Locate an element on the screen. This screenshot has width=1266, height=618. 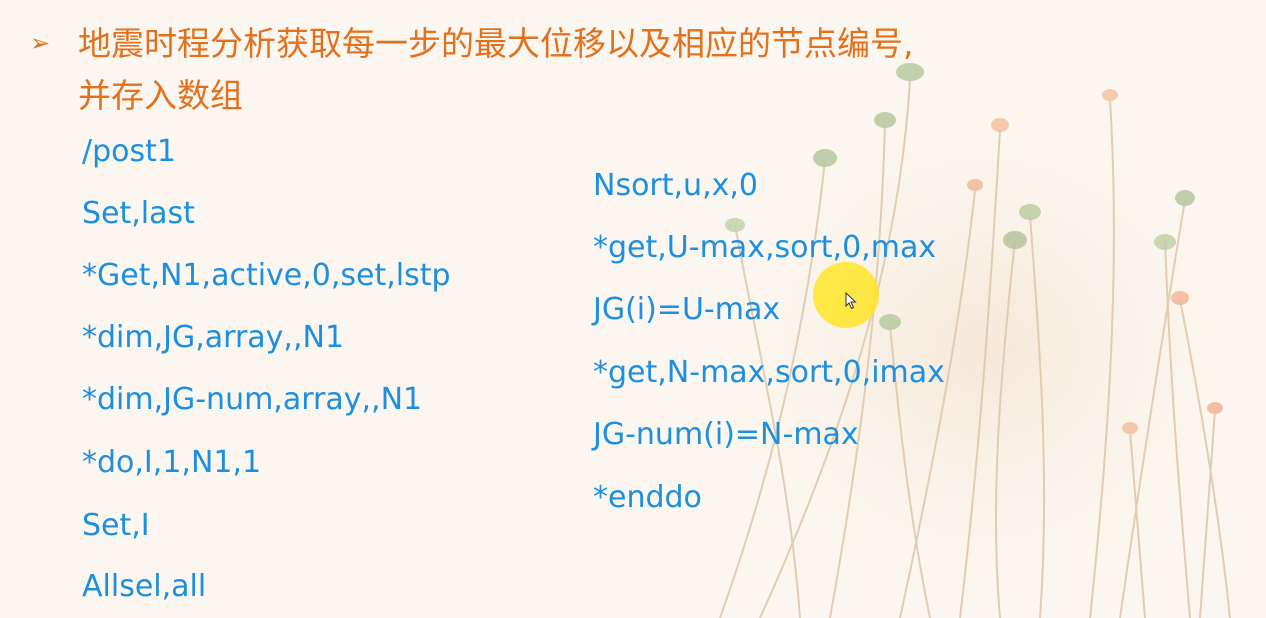
code-line: Set,I is located at coordinates (116, 525).